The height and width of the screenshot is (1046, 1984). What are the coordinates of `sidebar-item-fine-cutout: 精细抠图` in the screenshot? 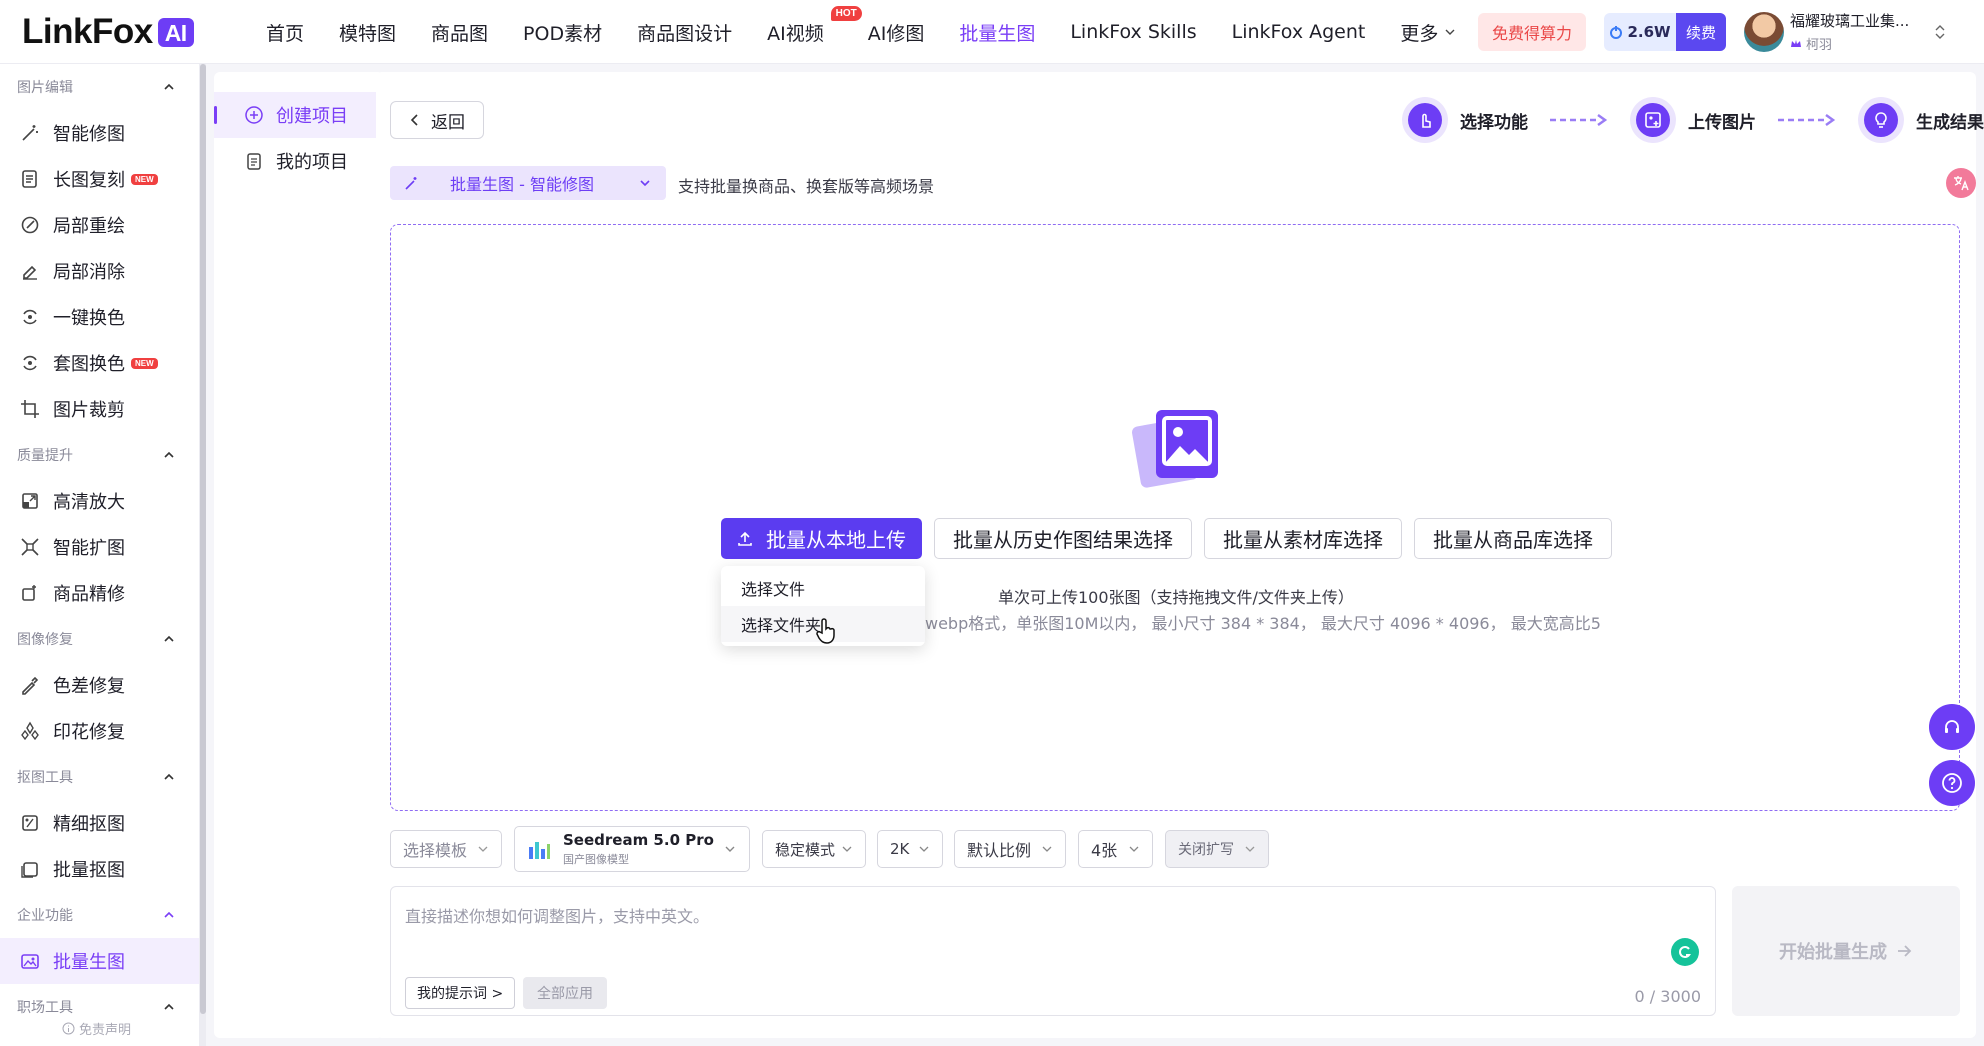 It's located at (99, 823).